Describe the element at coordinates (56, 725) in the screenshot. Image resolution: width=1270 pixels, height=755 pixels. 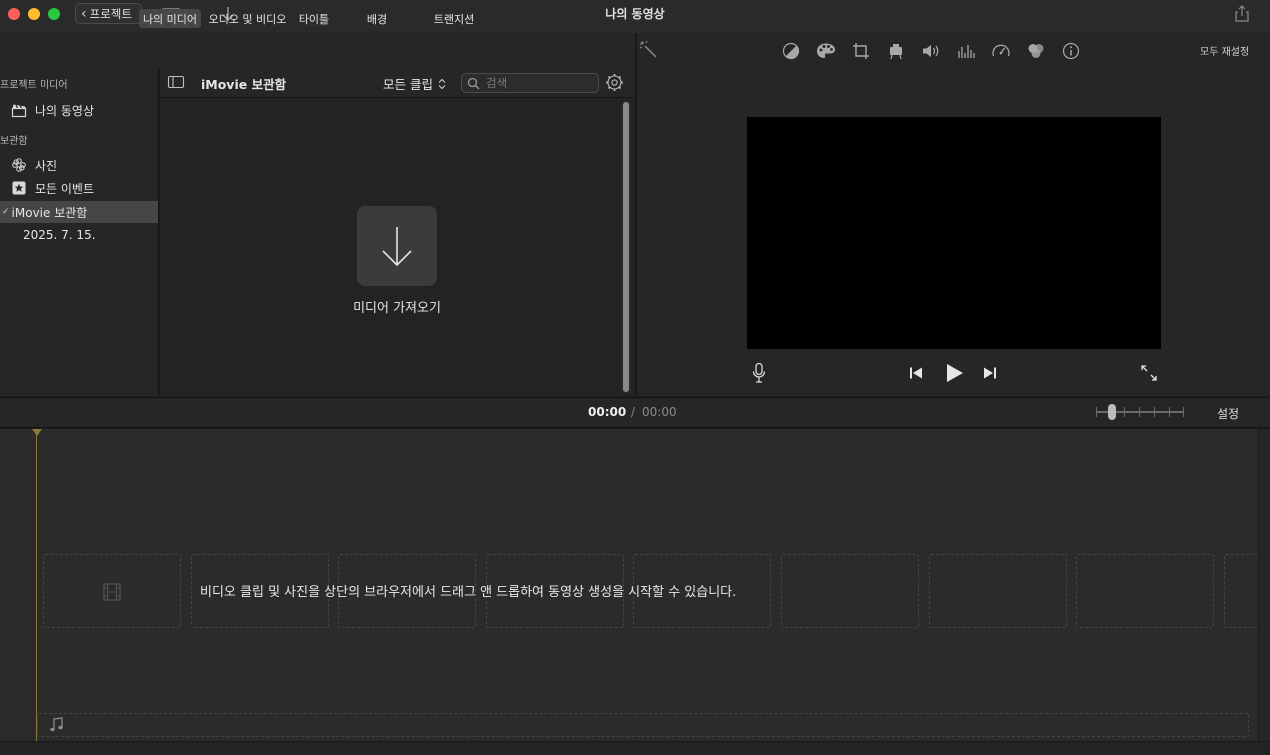
I see `music-note-icon` at that location.